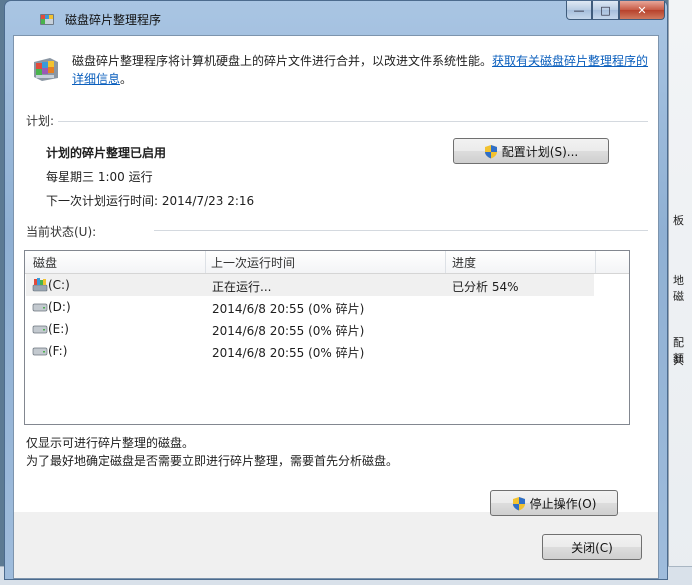 The height and width of the screenshot is (585, 692). Describe the element at coordinates (110, 443) in the screenshot. I see `note-defraggable-only: 仅显示可进行碎片整理的磁盘。` at that location.